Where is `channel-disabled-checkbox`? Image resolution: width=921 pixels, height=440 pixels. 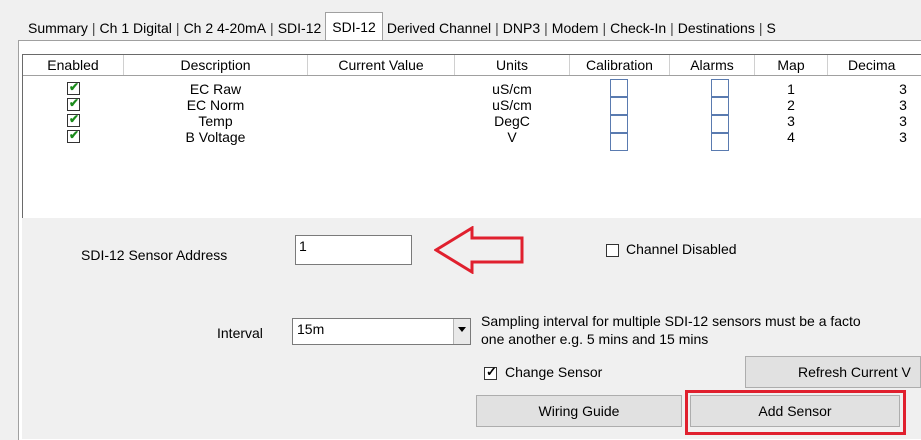
channel-disabled-checkbox is located at coordinates (612, 250).